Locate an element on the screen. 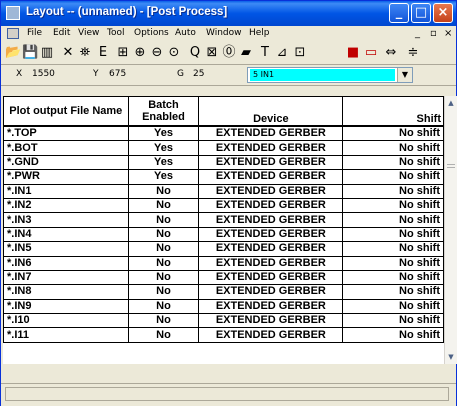 The image size is (457, 406). cell-file-name: *.IN2 is located at coordinates (66, 205).